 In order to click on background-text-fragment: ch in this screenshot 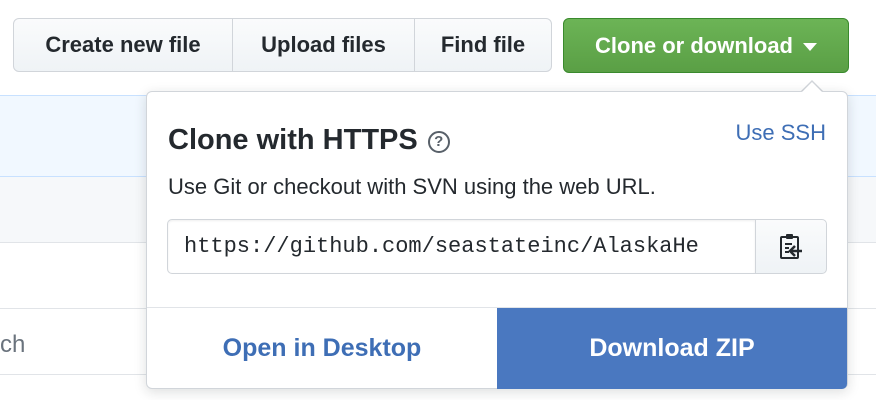, I will do `click(13, 344)`.